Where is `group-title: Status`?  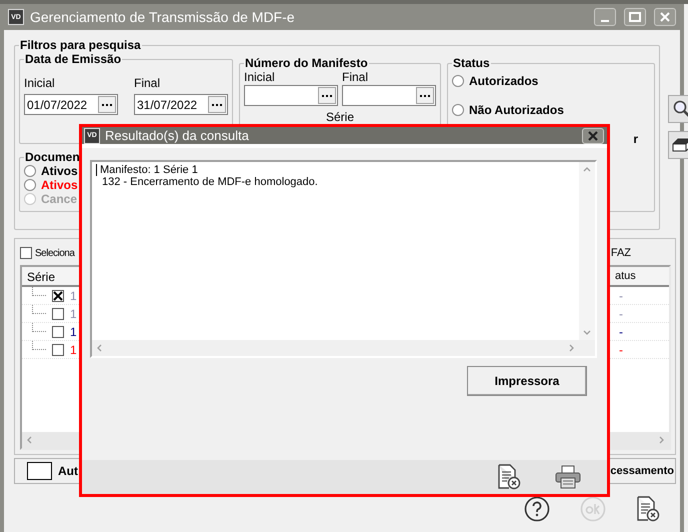
group-title: Status is located at coordinates (471, 63).